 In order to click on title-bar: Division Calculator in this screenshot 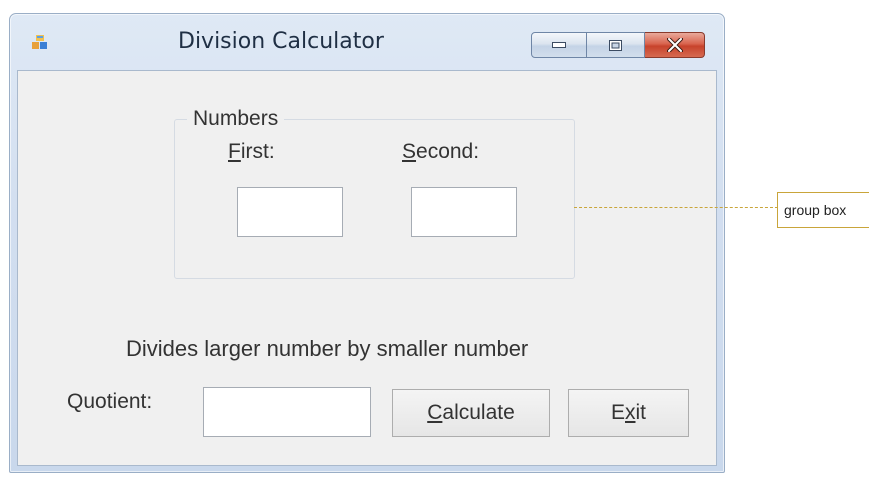, I will do `click(367, 42)`.